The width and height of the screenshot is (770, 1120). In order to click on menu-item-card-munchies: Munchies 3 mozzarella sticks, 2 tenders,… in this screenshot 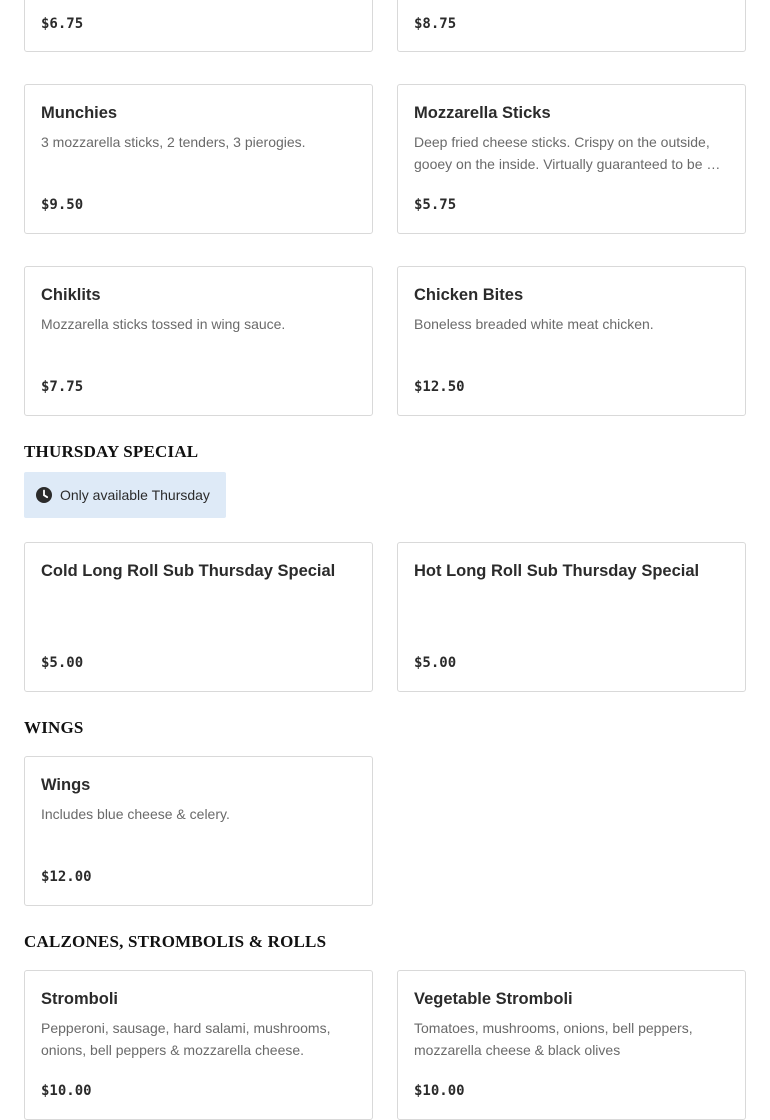, I will do `click(198, 159)`.